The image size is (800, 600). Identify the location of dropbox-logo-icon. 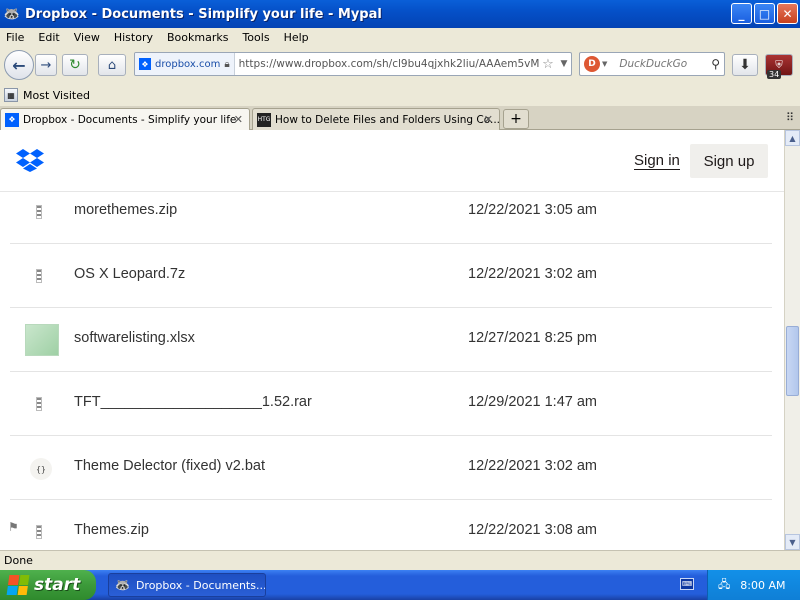
(30, 160).